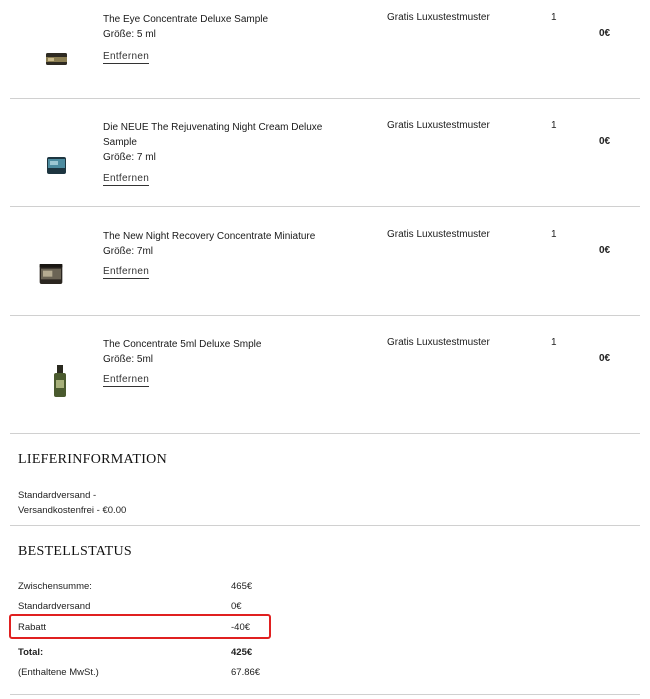 This screenshot has height=699, width=650. I want to click on shipping-method: Standardversand -, so click(57, 495).